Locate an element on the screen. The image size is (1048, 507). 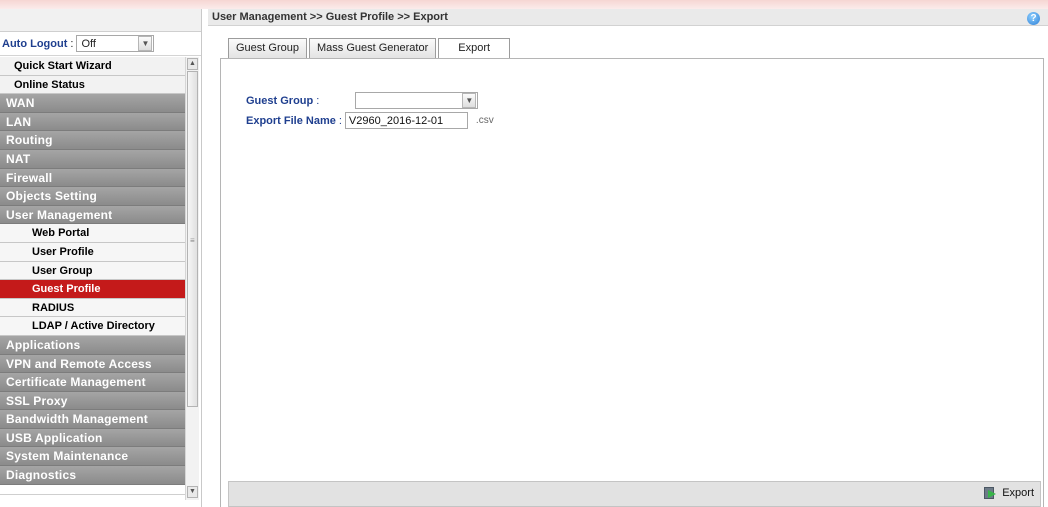
guest-group-row: Guest Group : ▼ is located at coordinates (362, 100).